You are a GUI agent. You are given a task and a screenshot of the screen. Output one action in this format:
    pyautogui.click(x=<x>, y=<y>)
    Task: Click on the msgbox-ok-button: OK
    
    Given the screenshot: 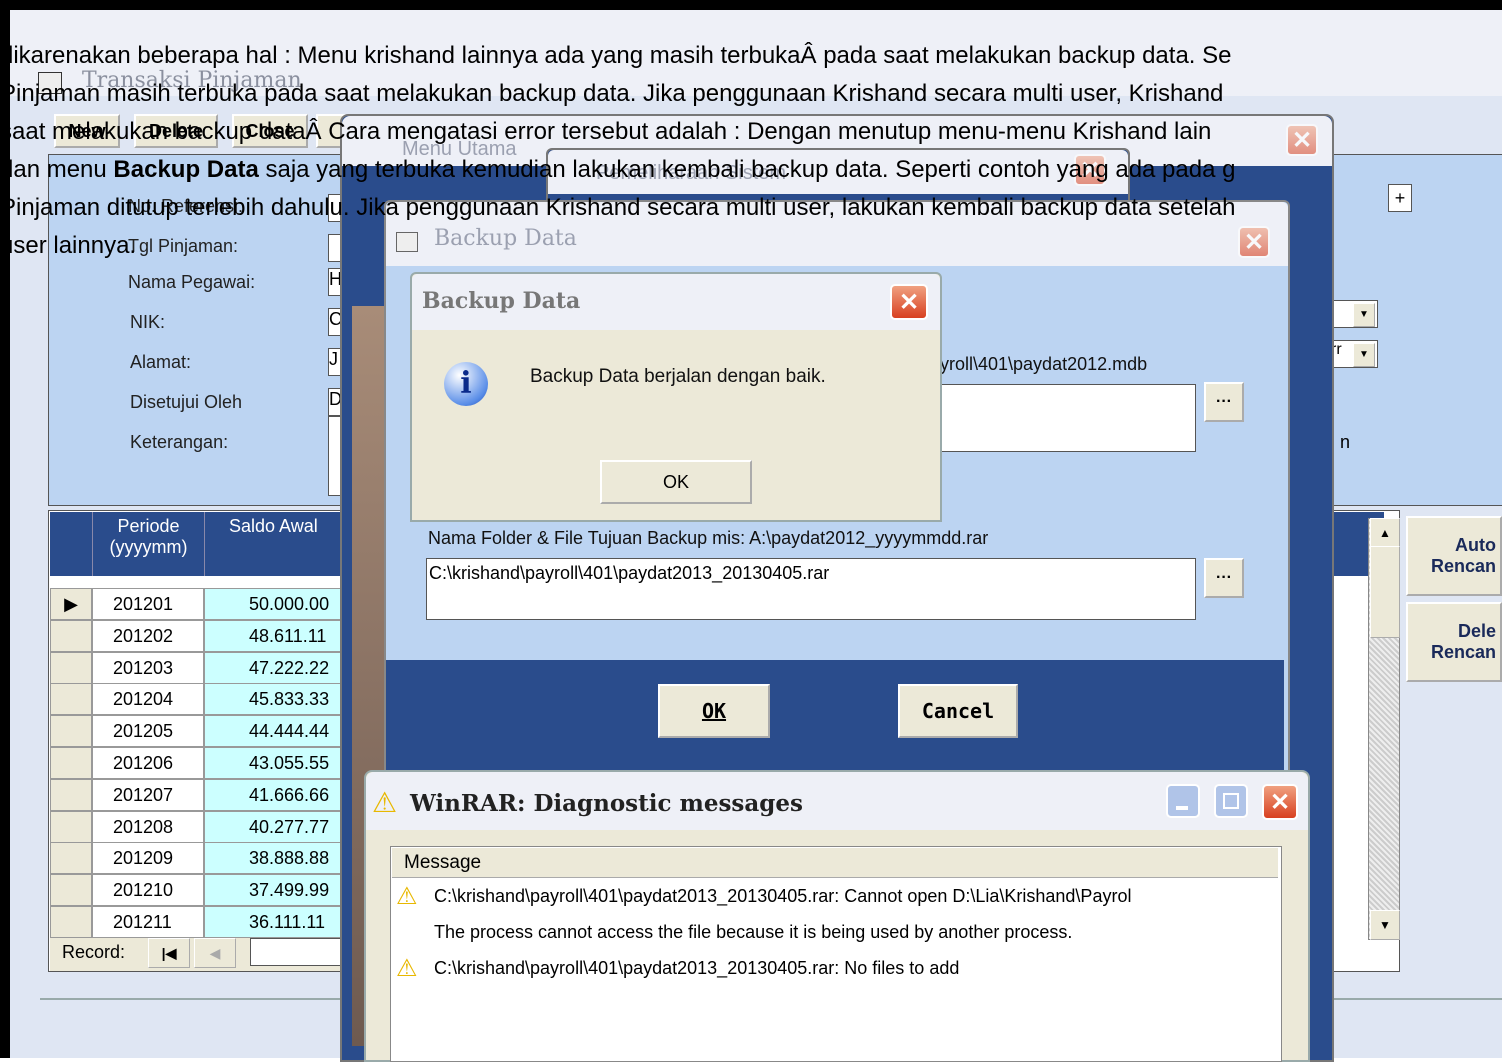 What is the action you would take?
    pyautogui.click(x=676, y=482)
    